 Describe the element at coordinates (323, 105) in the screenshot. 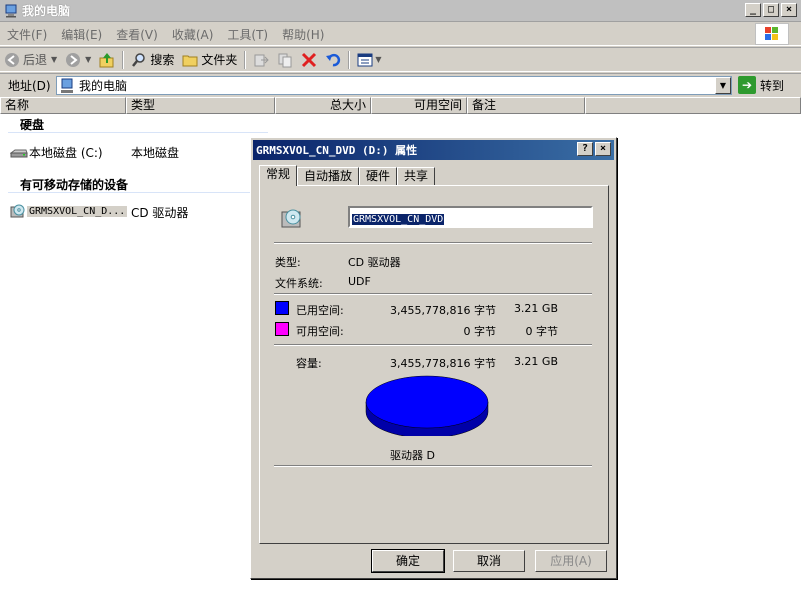

I see `column-header-total-size: 总大小` at that location.